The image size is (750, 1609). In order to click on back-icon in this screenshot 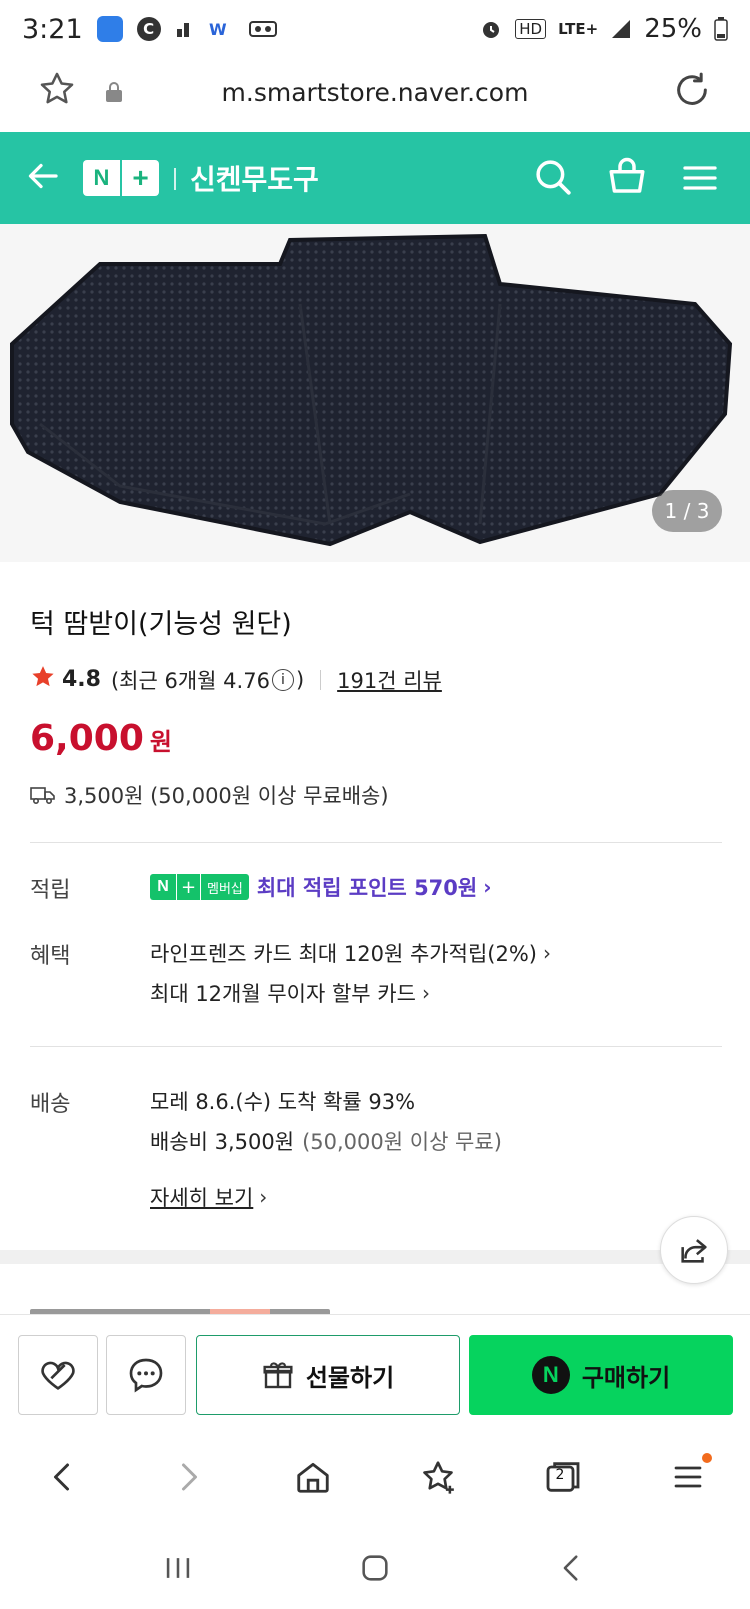, I will do `click(63, 1477)`.